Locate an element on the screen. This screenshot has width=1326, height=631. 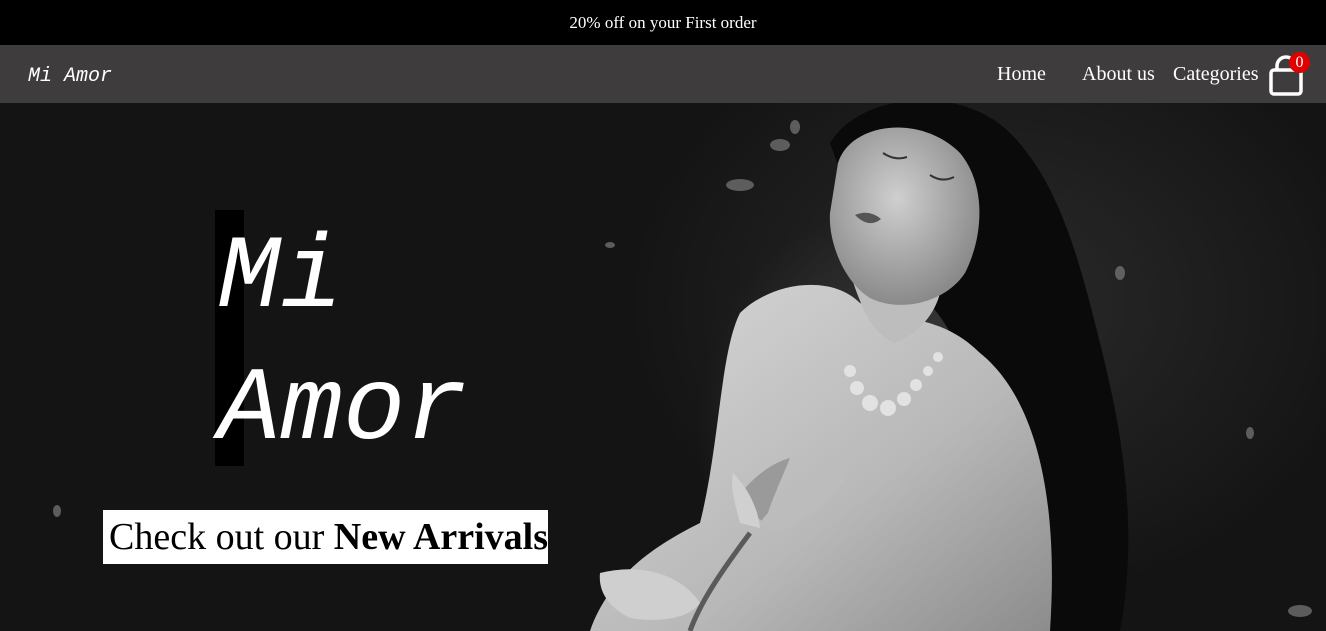
nav-link-categories: Categories is located at coordinates (1216, 74).